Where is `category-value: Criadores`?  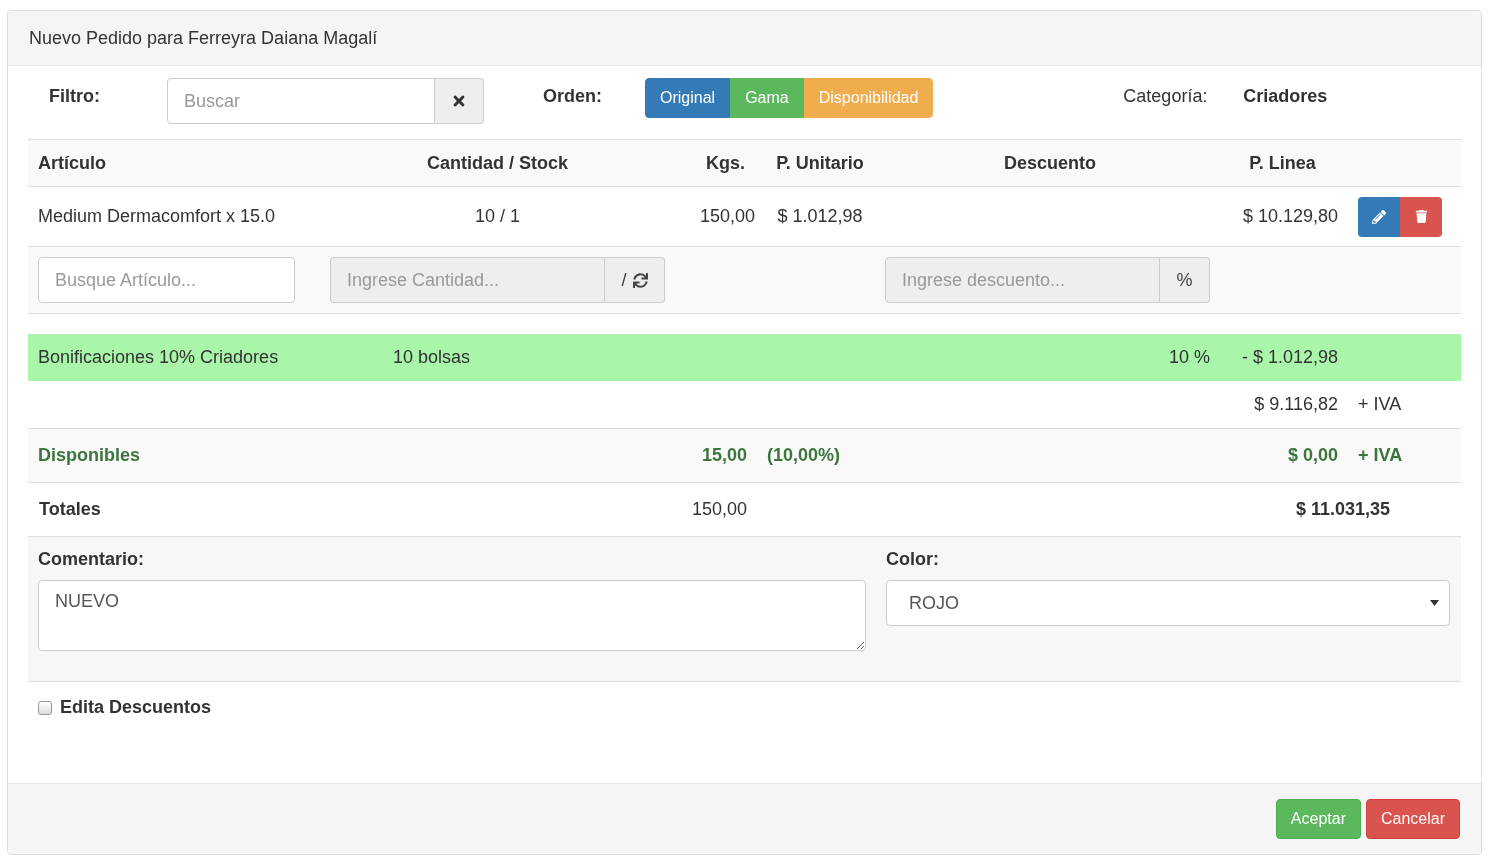
category-value: Criadores is located at coordinates (1285, 96).